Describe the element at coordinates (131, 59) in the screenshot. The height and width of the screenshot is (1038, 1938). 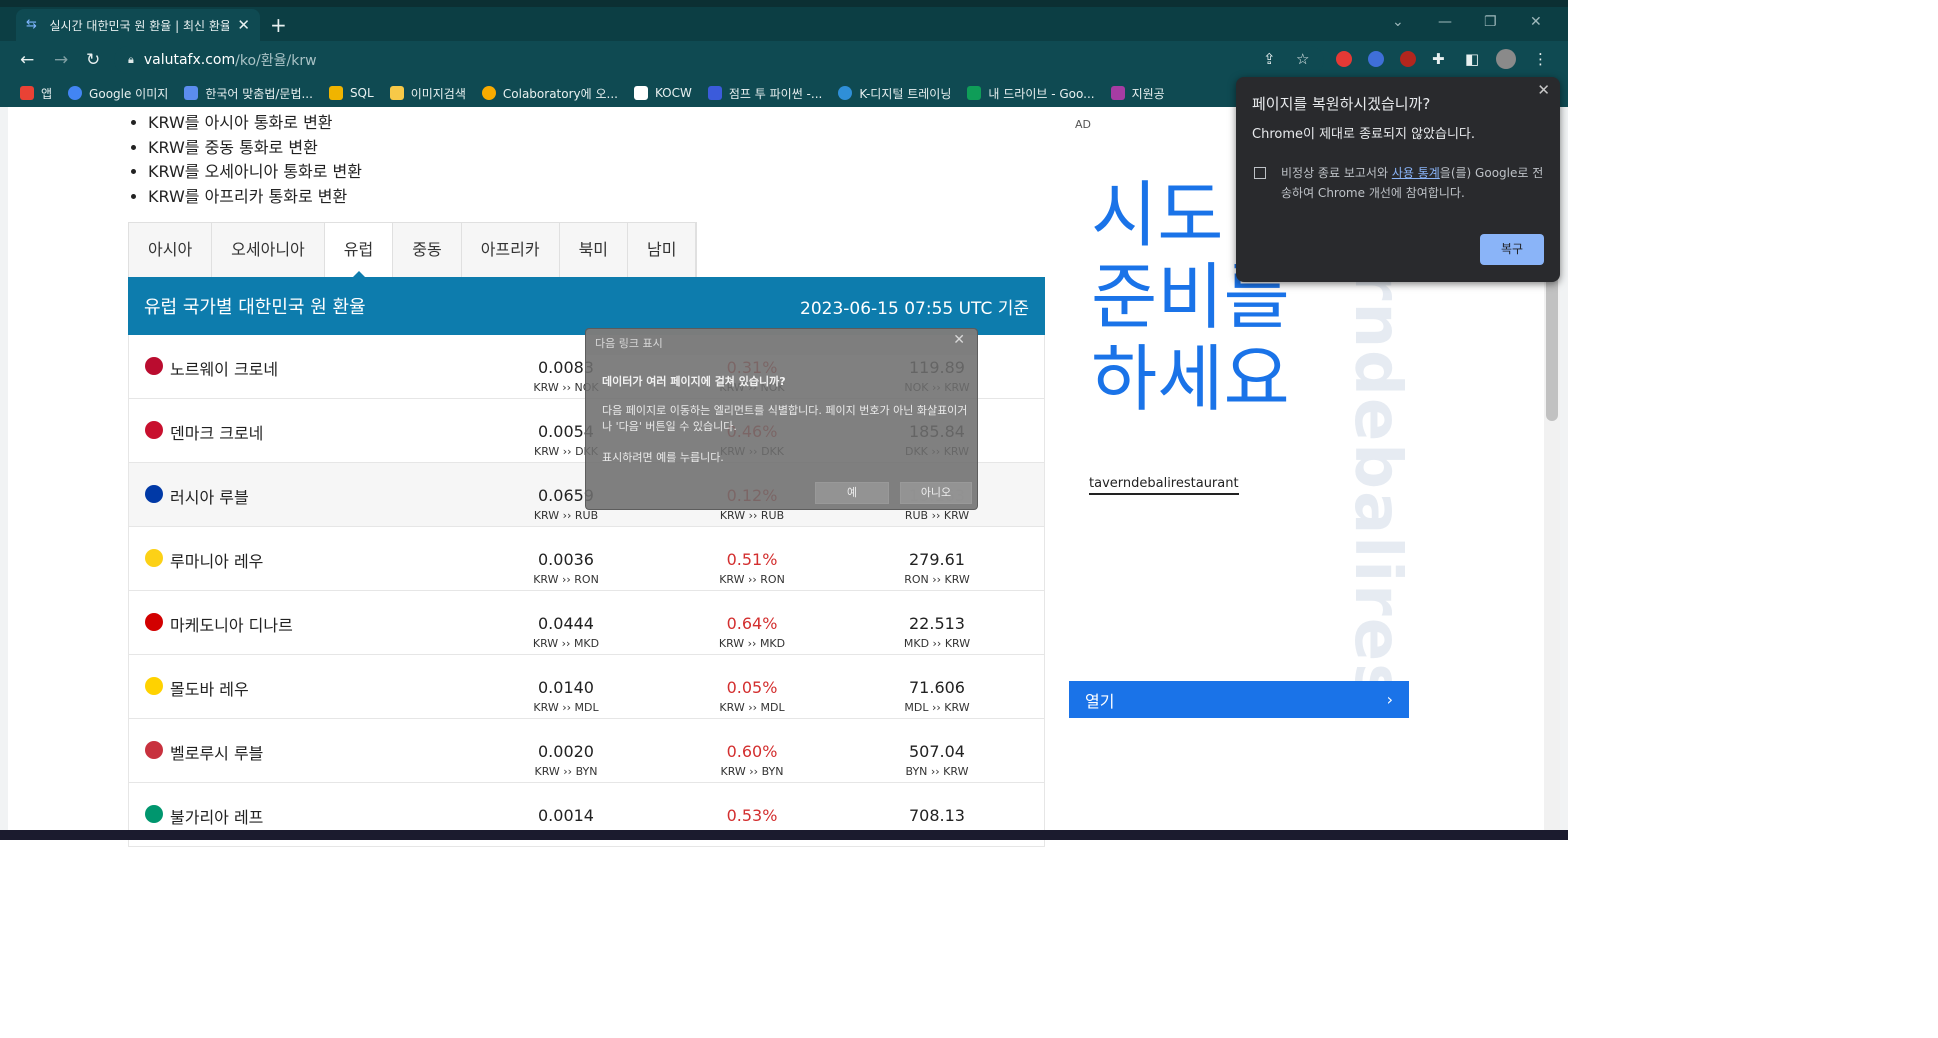
I see `lock-icon: 🔒︎` at that location.